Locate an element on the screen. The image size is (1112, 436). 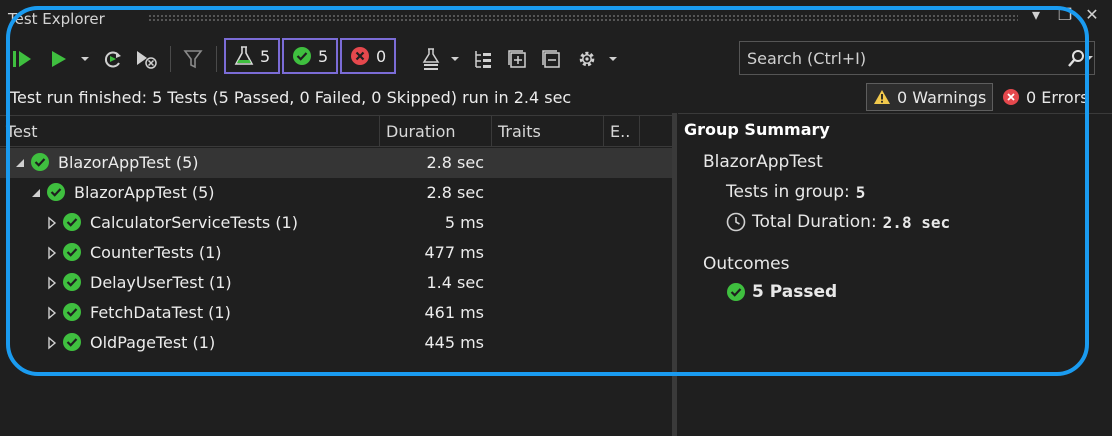
settings-dropdown-button is located at coordinates (613, 59).